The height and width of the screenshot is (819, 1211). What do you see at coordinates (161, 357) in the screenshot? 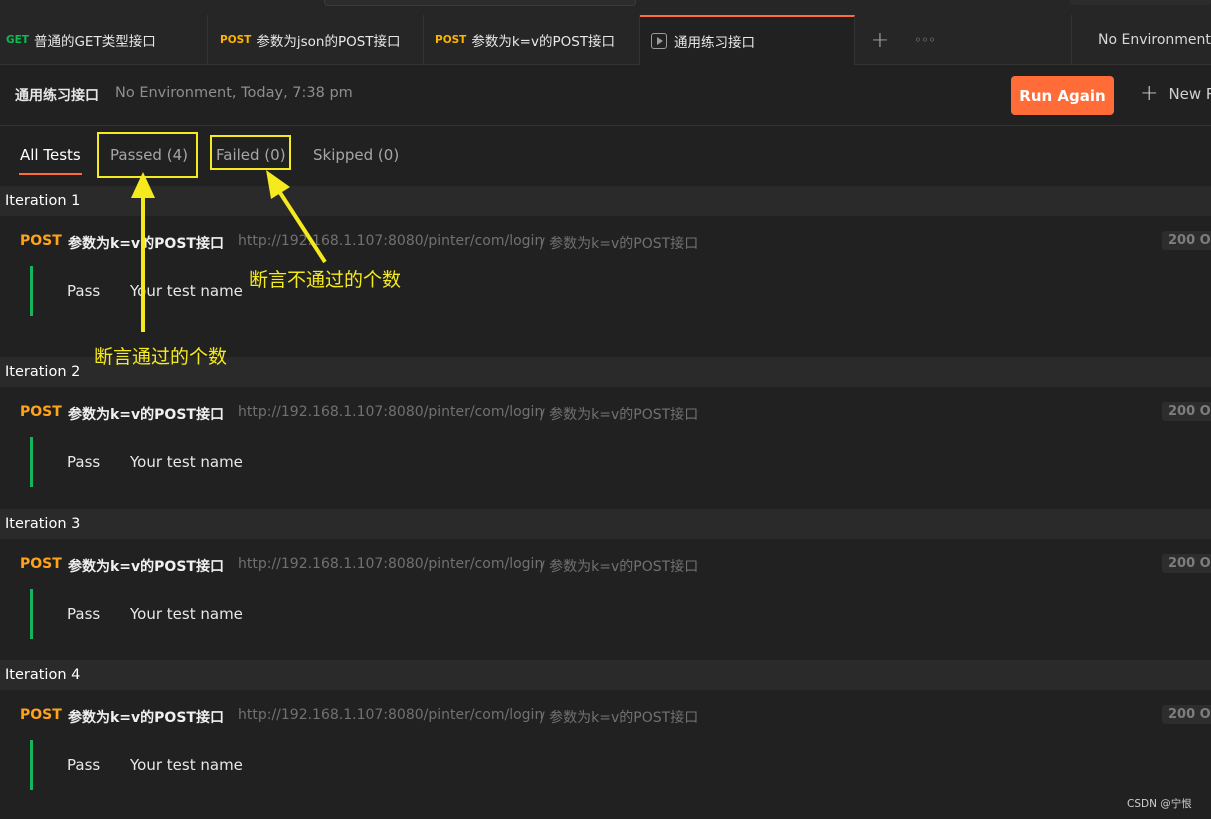
I see `passed-annotation-text: 断言通过的个数` at bounding box center [161, 357].